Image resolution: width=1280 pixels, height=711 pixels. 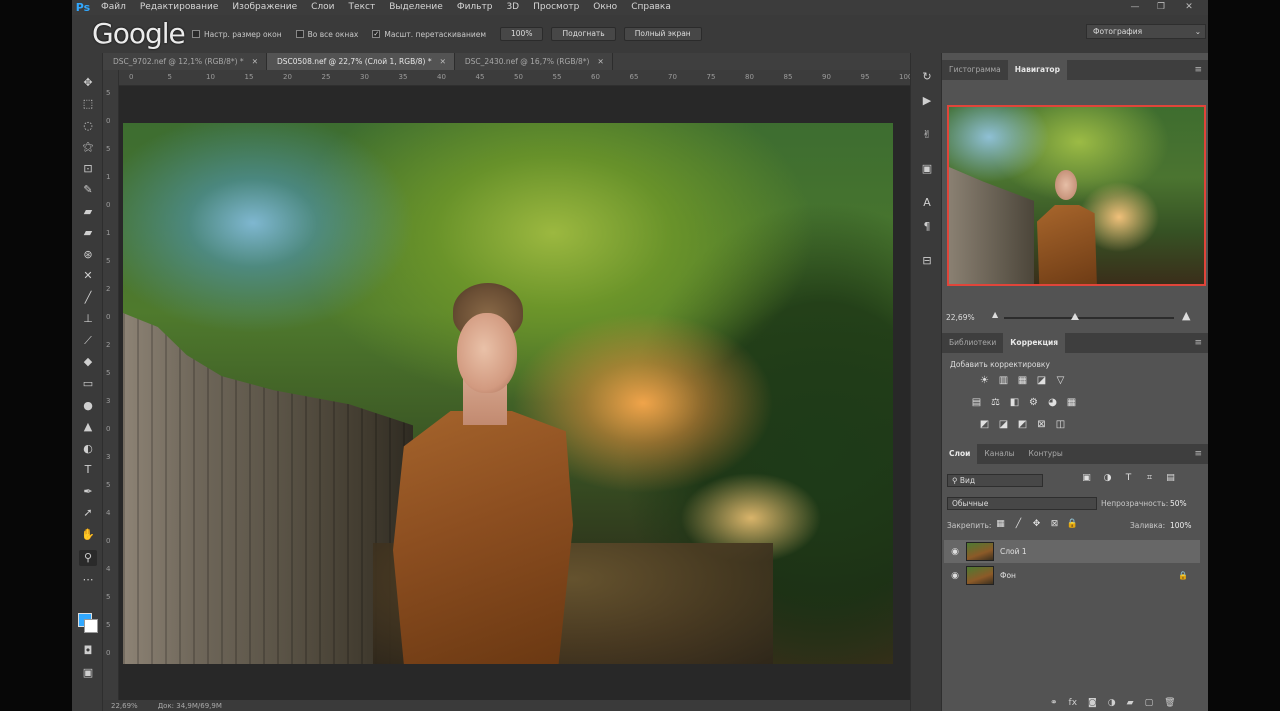 I want to click on black-white-icon: ◧, so click(x=1014, y=402).